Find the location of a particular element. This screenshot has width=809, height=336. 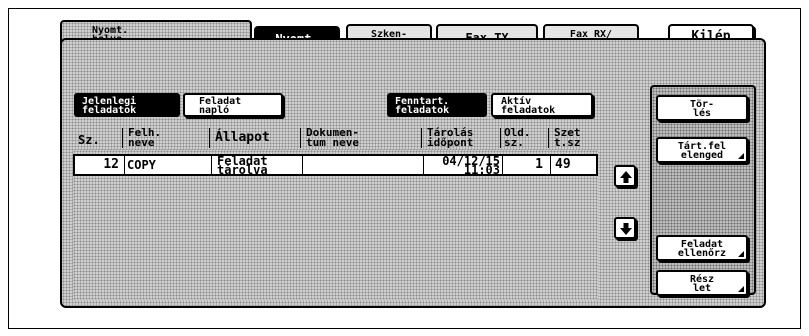

reserved-jobs-label: Fenntart. feladatok is located at coordinates (422, 106).